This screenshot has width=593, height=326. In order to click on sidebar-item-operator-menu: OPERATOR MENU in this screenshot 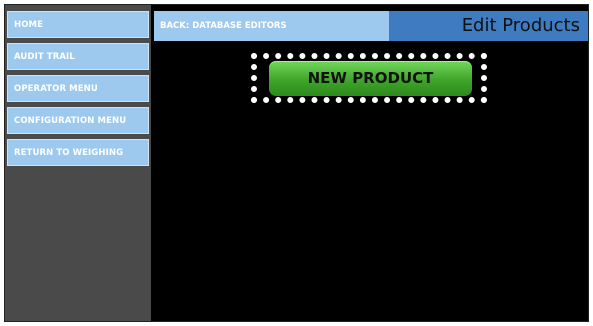, I will do `click(78, 88)`.